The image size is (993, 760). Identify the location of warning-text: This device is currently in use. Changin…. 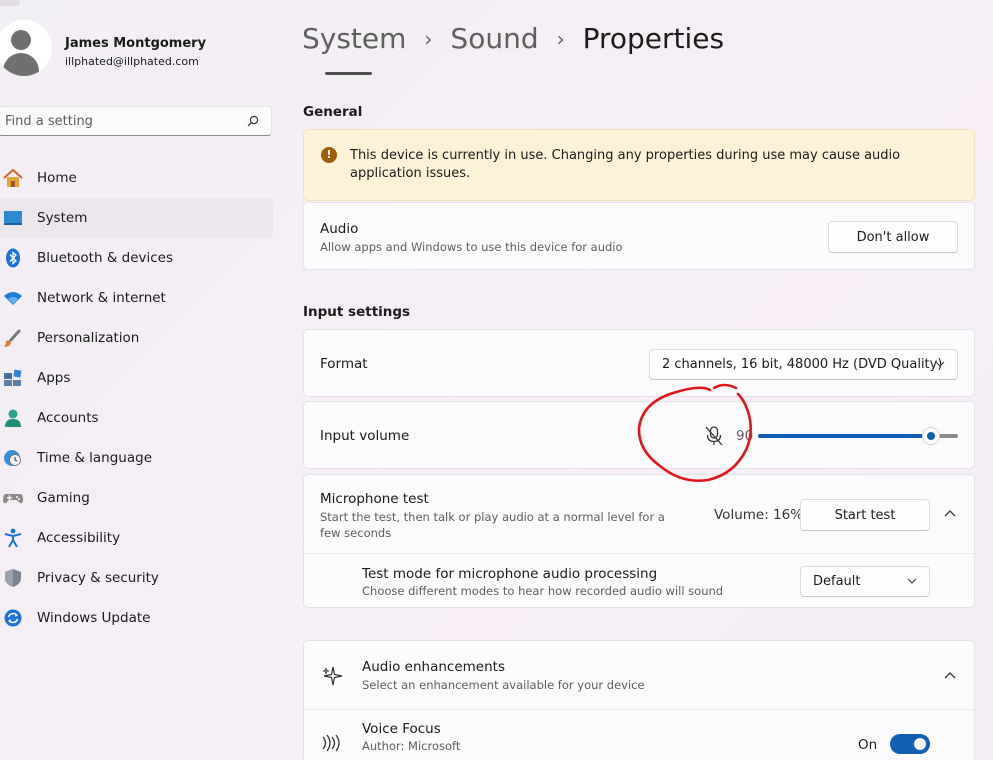
(625, 164).